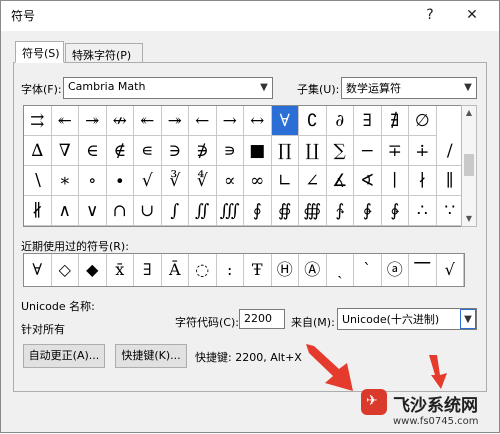 This screenshot has width=500, height=434. I want to click on from-select: Unicode(十六进制) ▼, so click(407, 319).